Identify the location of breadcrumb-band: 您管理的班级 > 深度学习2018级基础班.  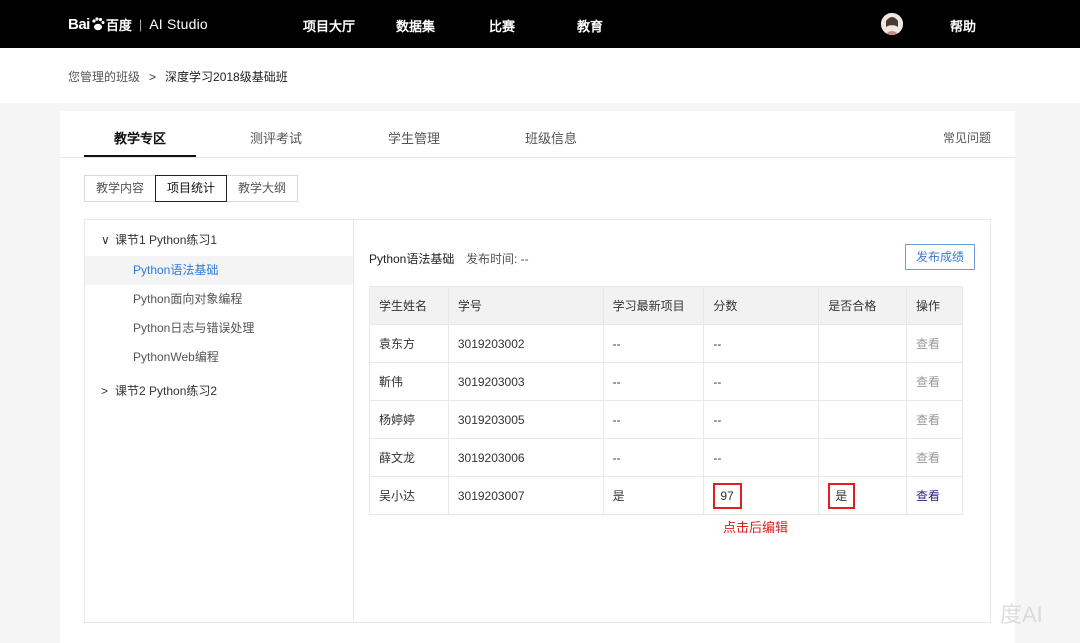
(540, 75).